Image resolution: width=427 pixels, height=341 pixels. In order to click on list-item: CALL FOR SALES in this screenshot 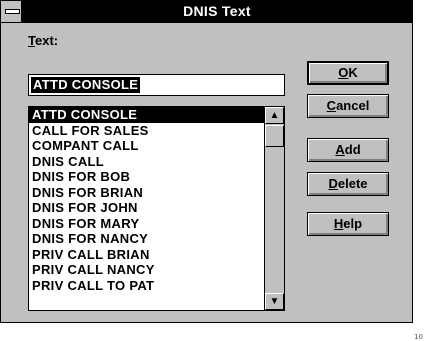, I will do `click(146, 131)`.